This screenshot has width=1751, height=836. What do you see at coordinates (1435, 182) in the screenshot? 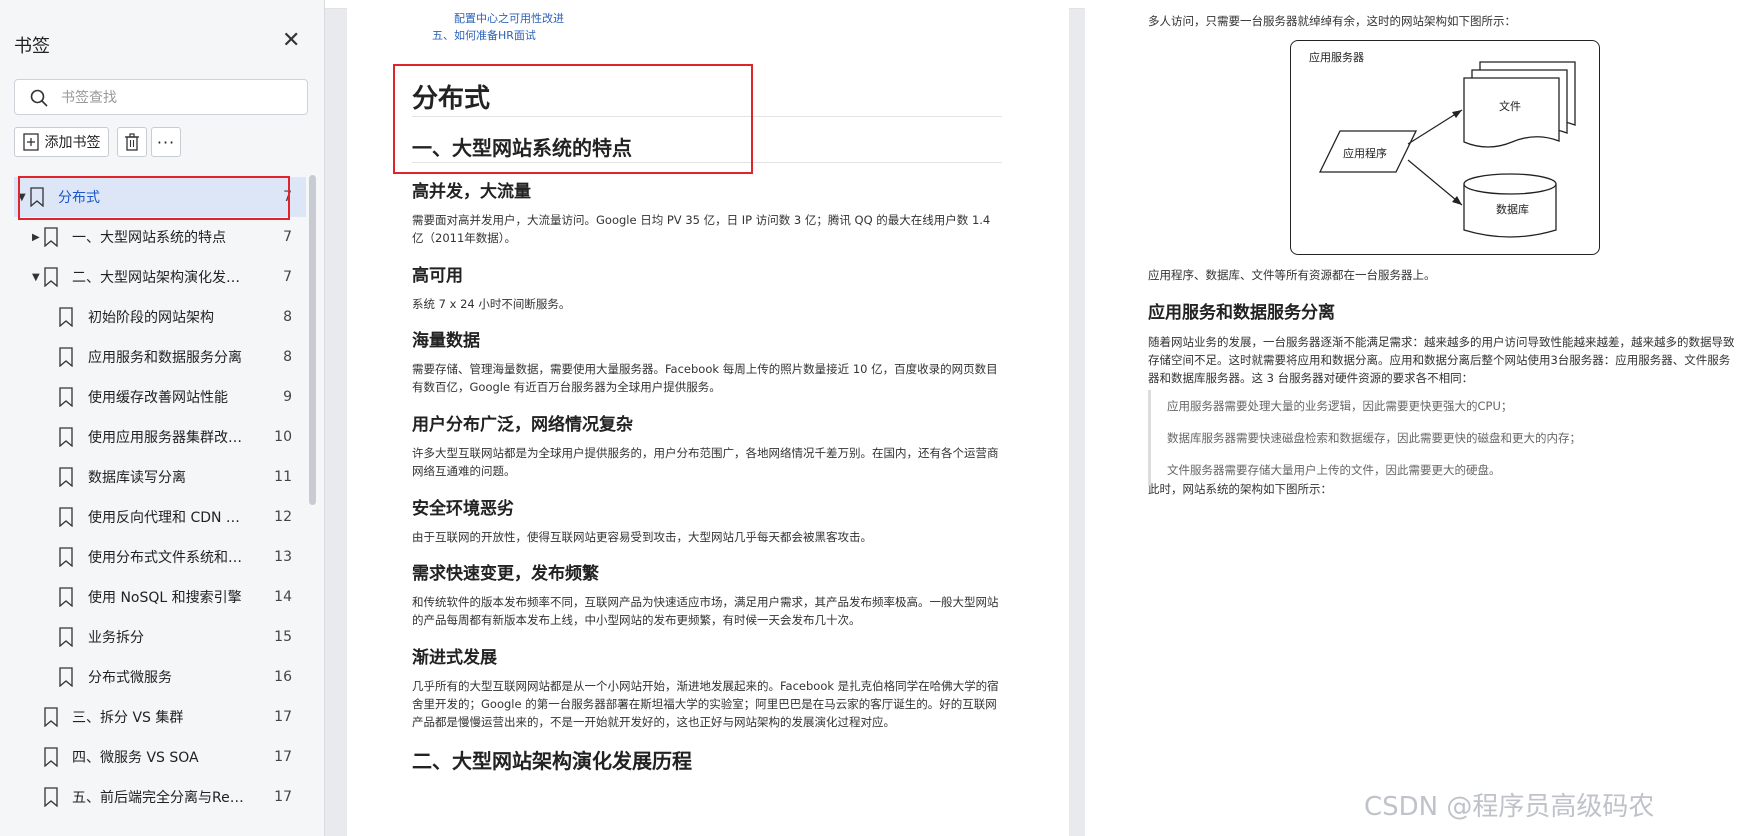
I see `arrow-to-db` at bounding box center [1435, 182].